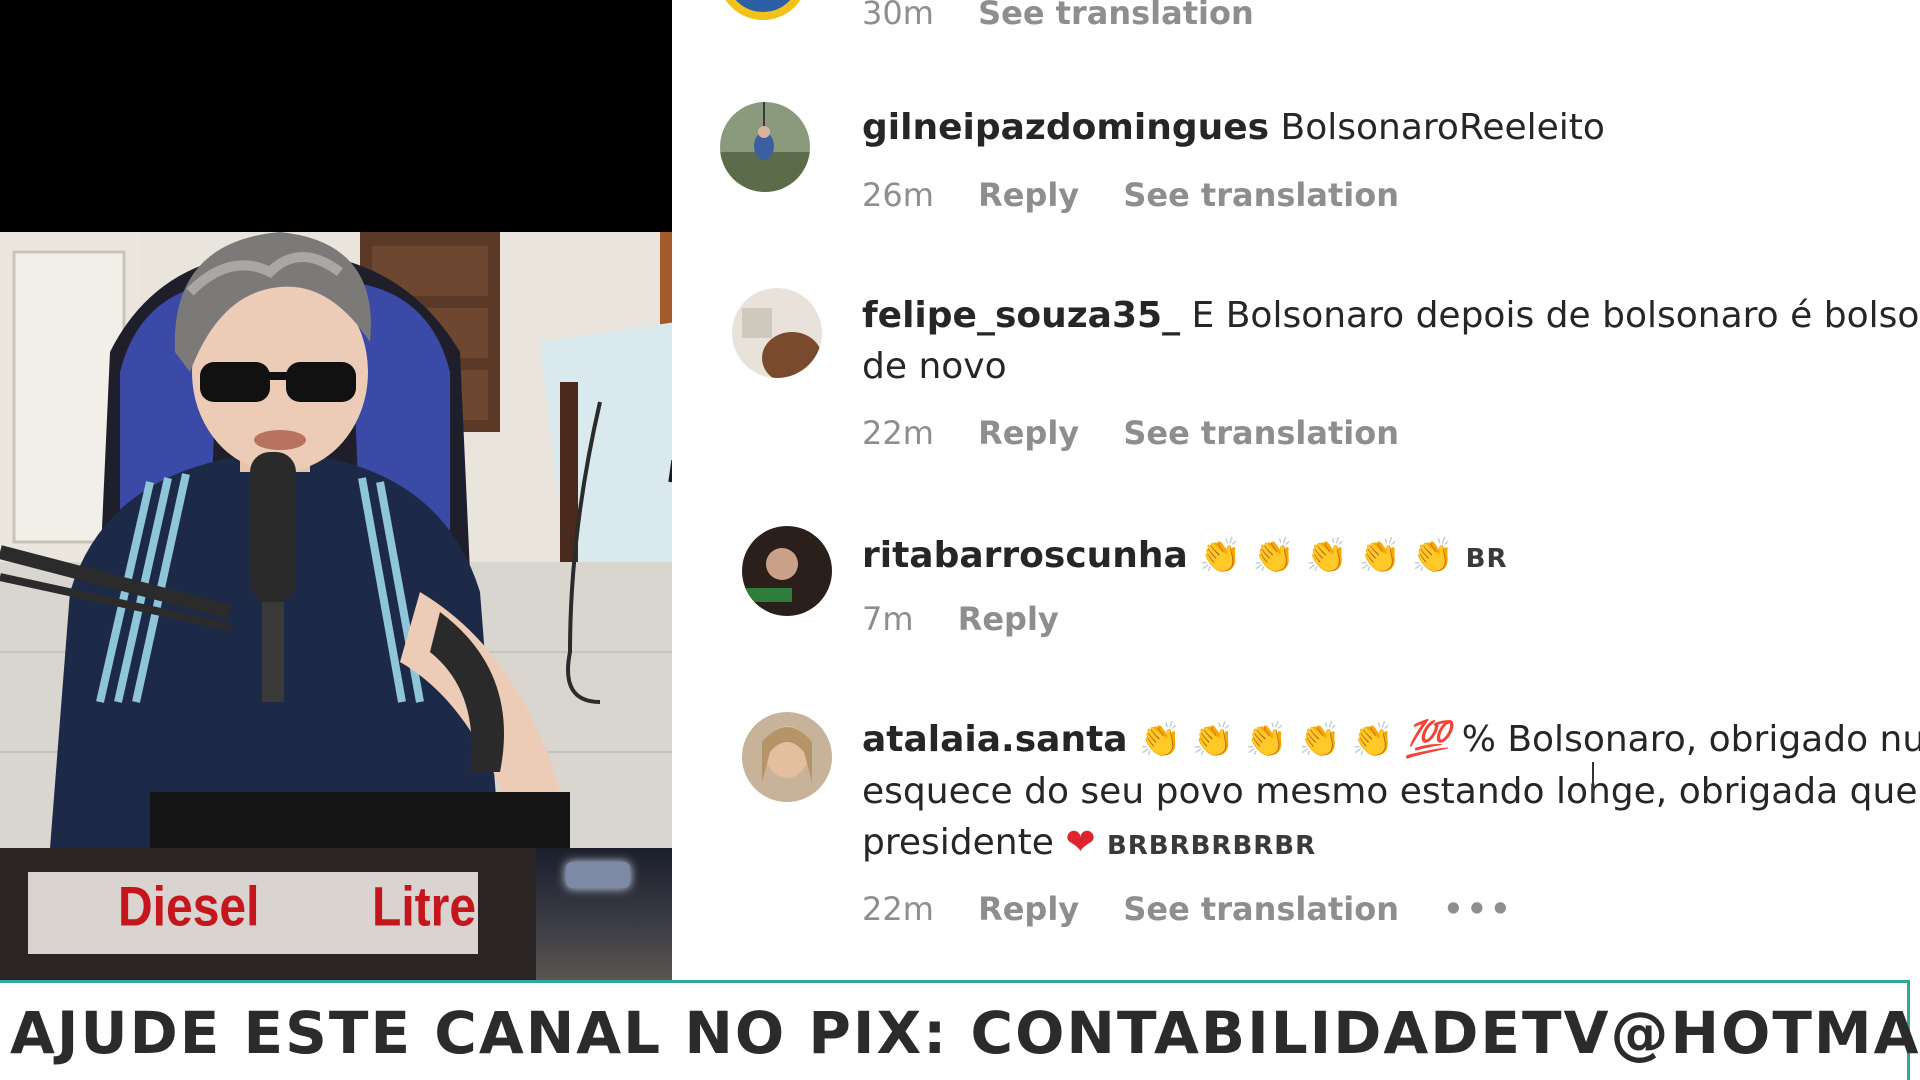  Describe the element at coordinates (934, 366) in the screenshot. I see `comment-text-line2: de novo` at that location.